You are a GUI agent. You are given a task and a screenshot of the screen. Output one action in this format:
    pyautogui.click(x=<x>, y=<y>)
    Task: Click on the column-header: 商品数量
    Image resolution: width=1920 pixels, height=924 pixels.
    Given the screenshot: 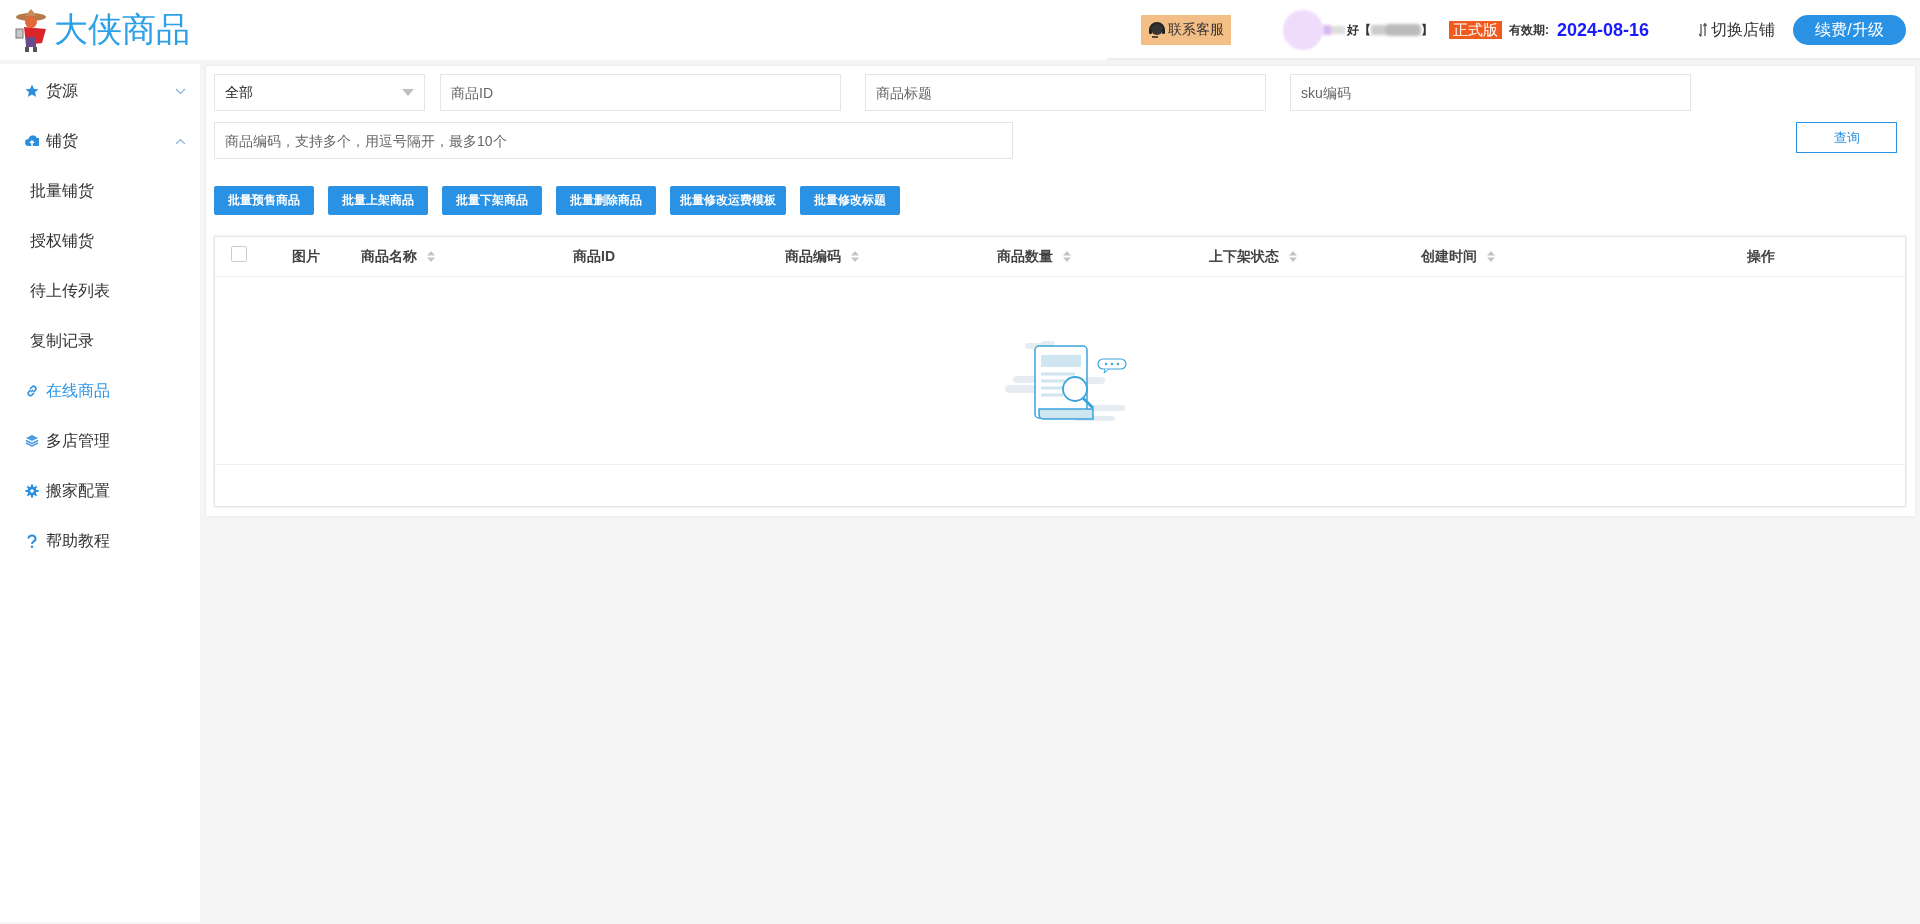 What is the action you would take?
    pyautogui.click(x=1025, y=256)
    